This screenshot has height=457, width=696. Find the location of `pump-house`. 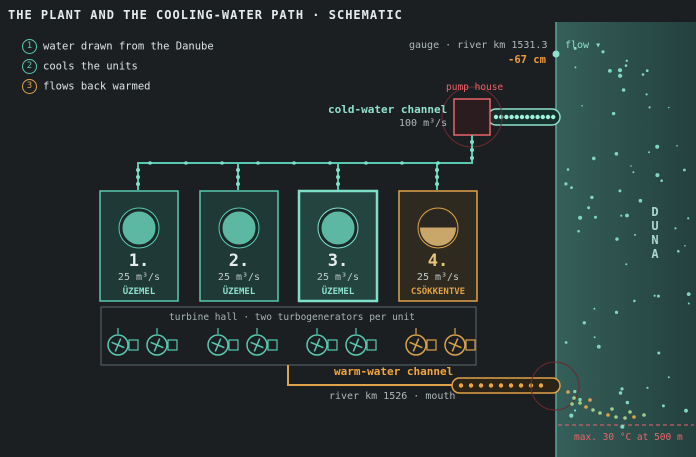

pump-house is located at coordinates (472, 117).